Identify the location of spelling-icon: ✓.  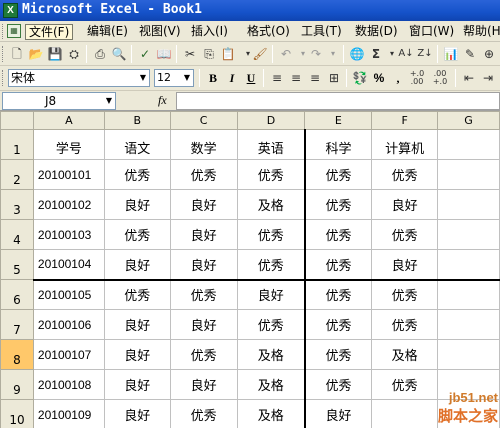
(145, 54).